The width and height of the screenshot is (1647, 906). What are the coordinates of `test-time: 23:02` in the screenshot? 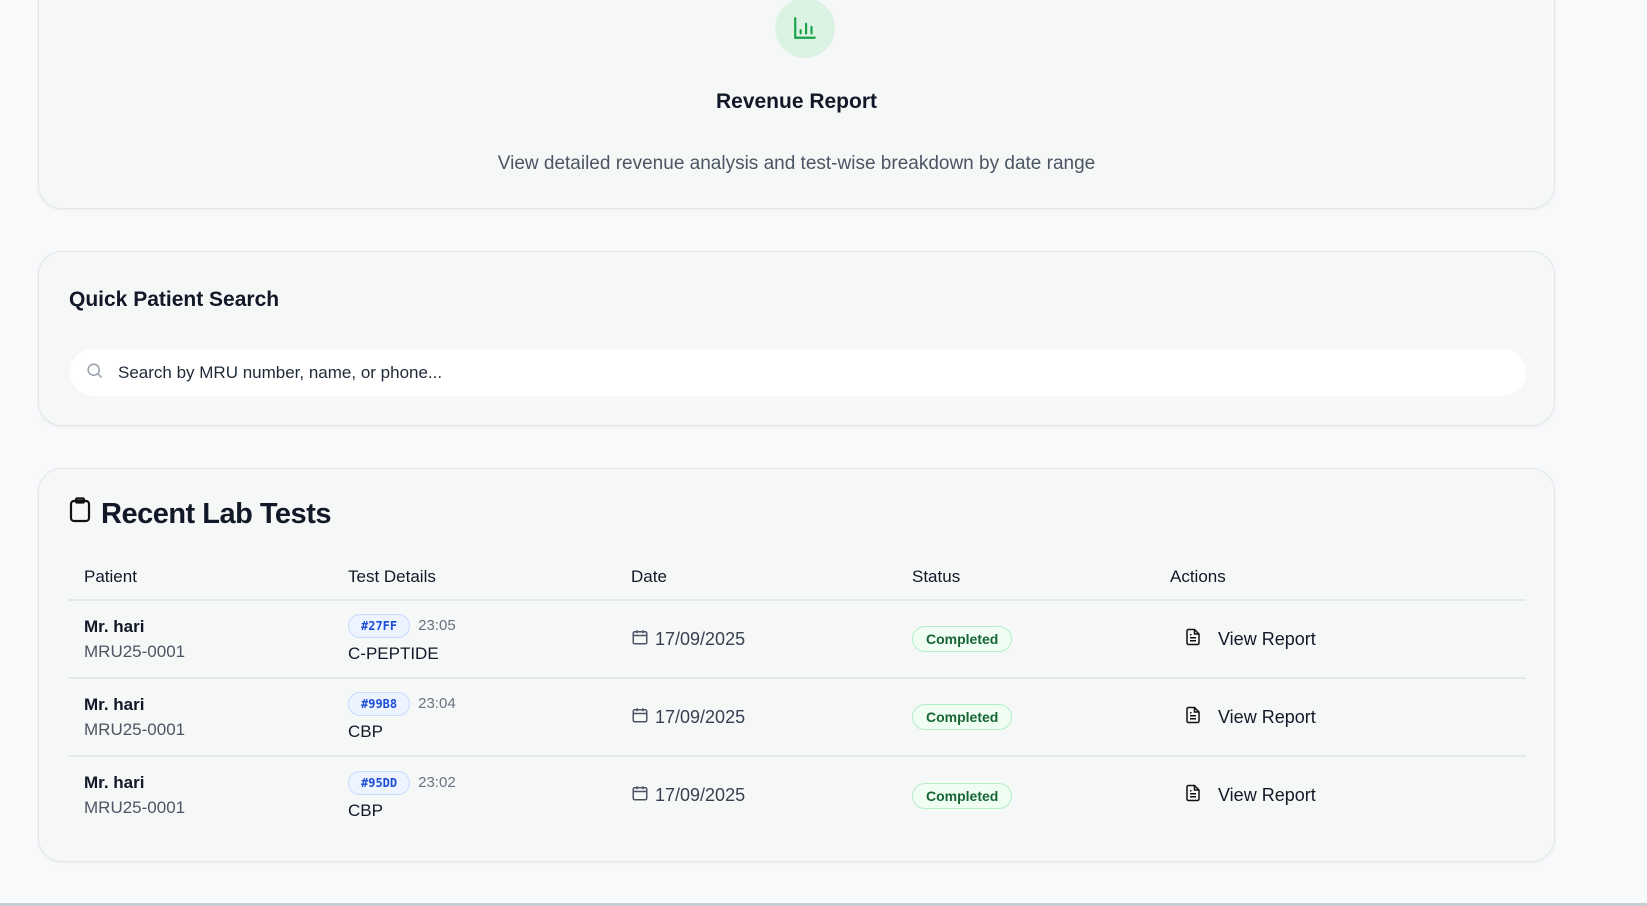 It's located at (437, 782).